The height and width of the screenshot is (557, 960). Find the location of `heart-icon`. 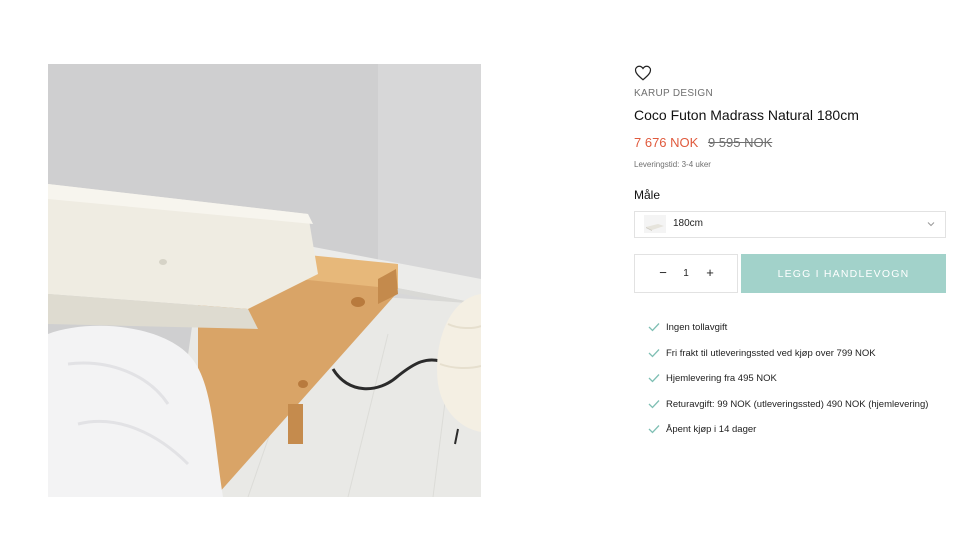

heart-icon is located at coordinates (643, 73).